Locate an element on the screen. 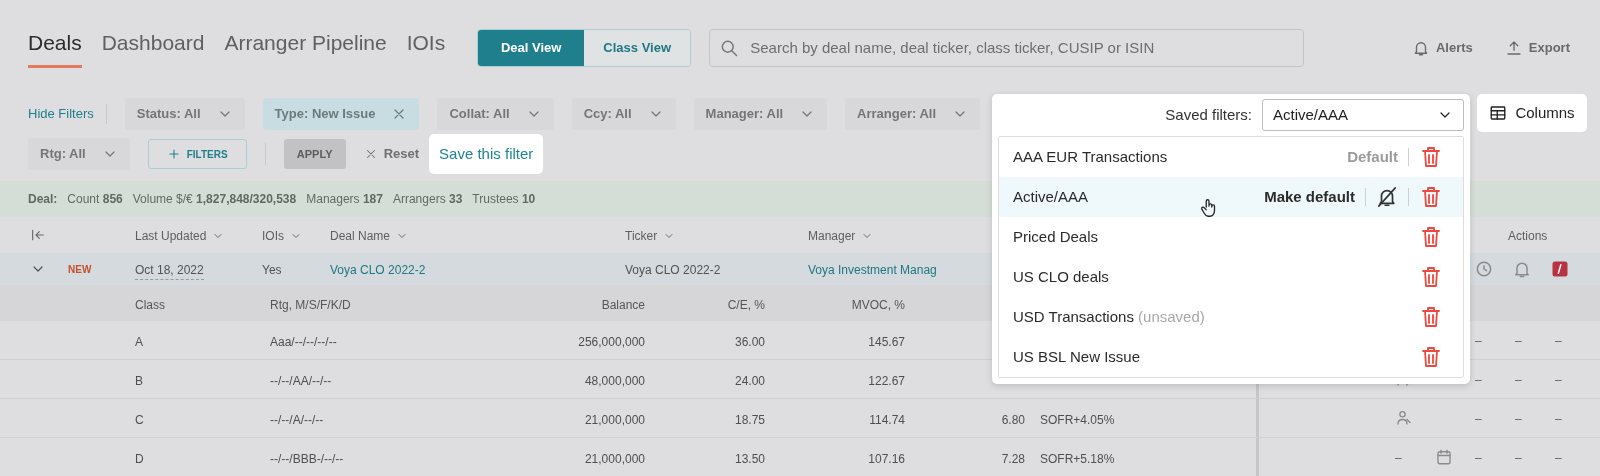 This screenshot has width=1600, height=476. reset-button: Reset is located at coordinates (391, 154).